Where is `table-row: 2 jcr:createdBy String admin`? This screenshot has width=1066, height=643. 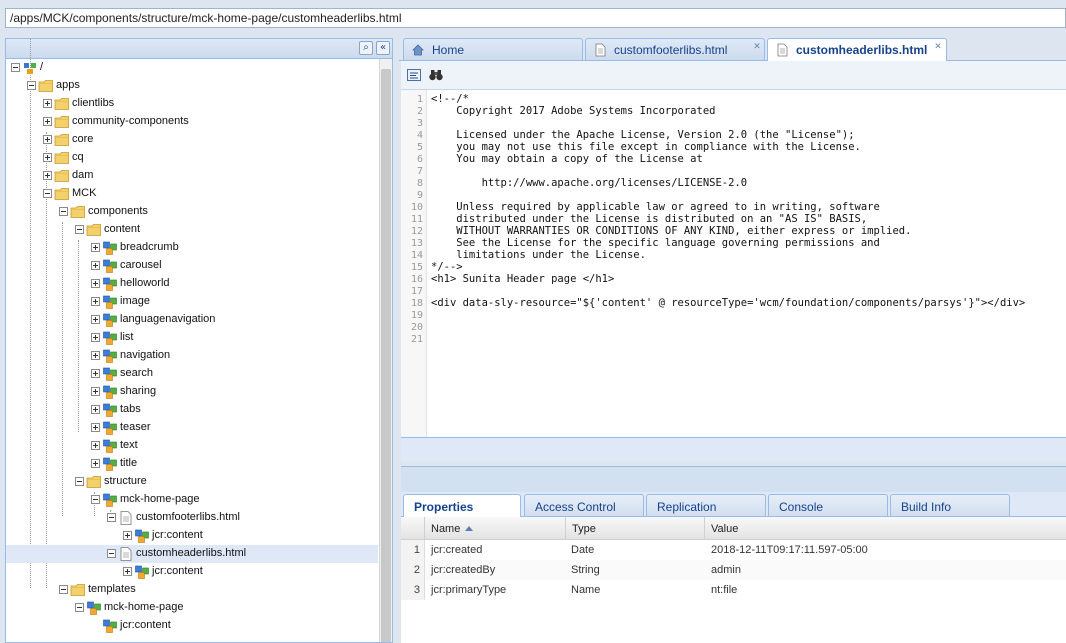
table-row: 2 jcr:createdBy String admin is located at coordinates (733, 570).